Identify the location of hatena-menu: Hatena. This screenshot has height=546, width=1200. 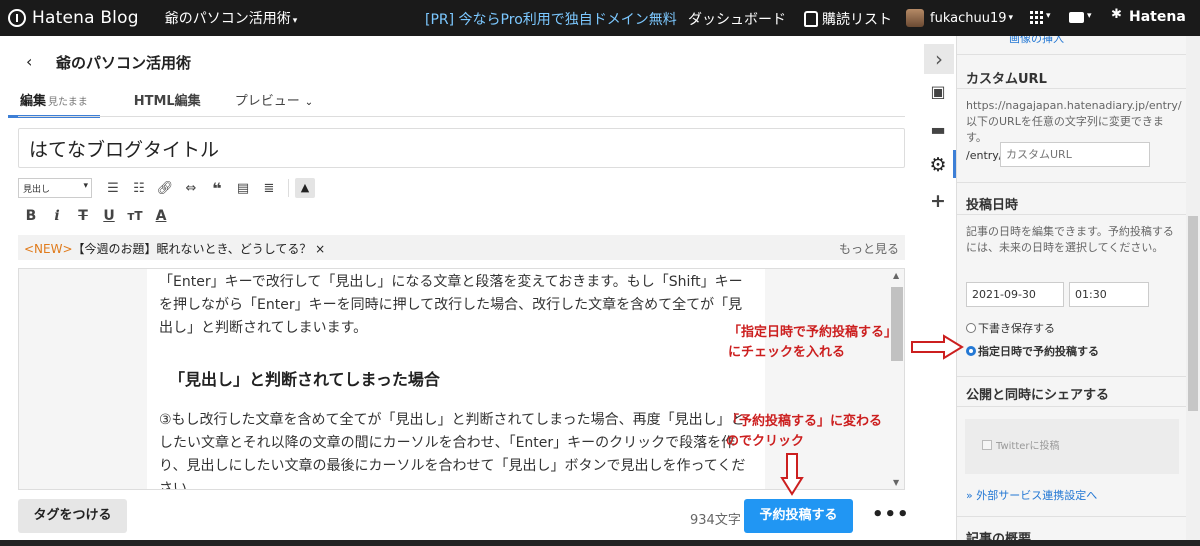
(1148, 16).